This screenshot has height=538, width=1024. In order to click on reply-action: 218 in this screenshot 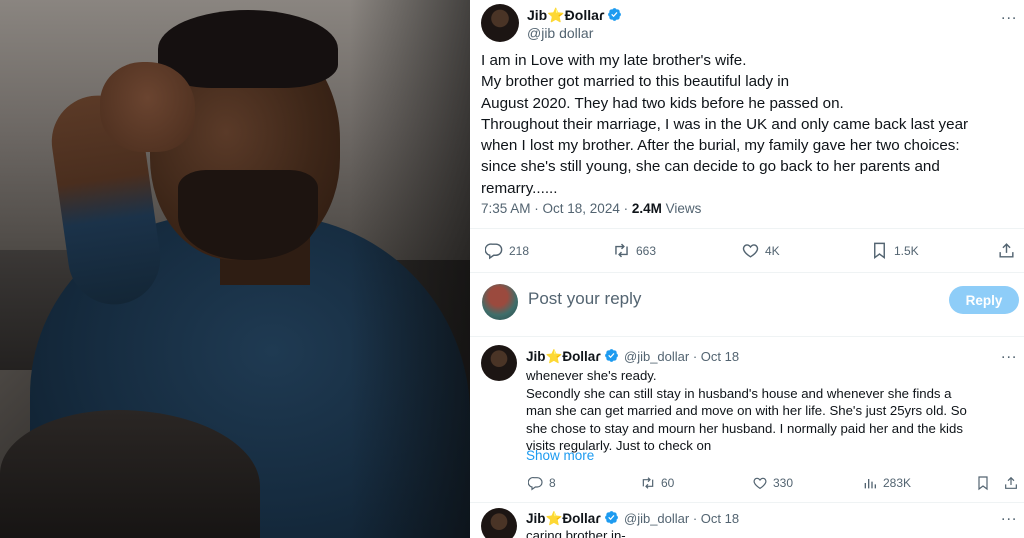, I will do `click(507, 250)`.